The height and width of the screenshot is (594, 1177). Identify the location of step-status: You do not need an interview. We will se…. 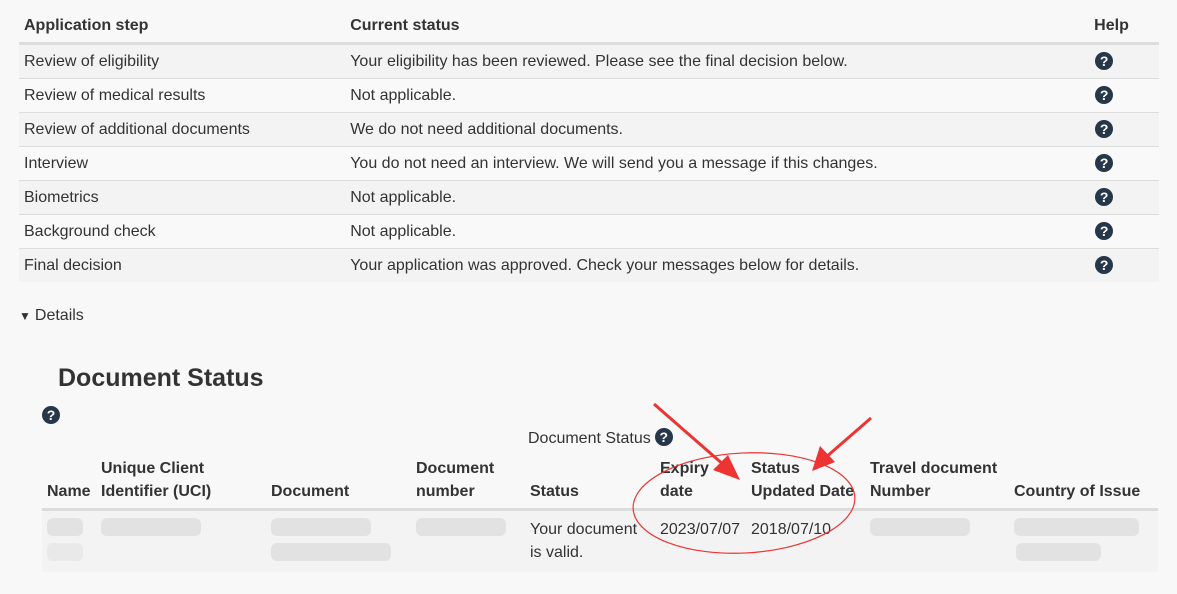
(717, 163).